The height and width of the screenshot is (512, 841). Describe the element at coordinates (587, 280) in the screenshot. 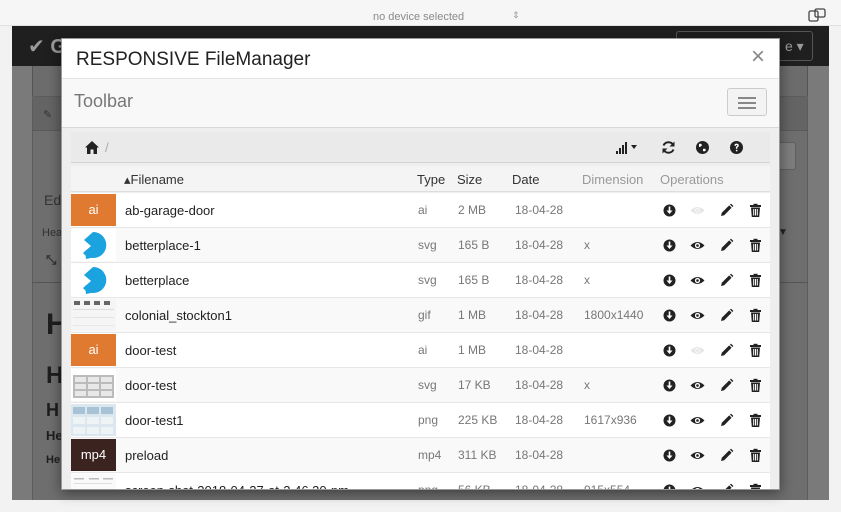

I see `file-dimension: x` at that location.